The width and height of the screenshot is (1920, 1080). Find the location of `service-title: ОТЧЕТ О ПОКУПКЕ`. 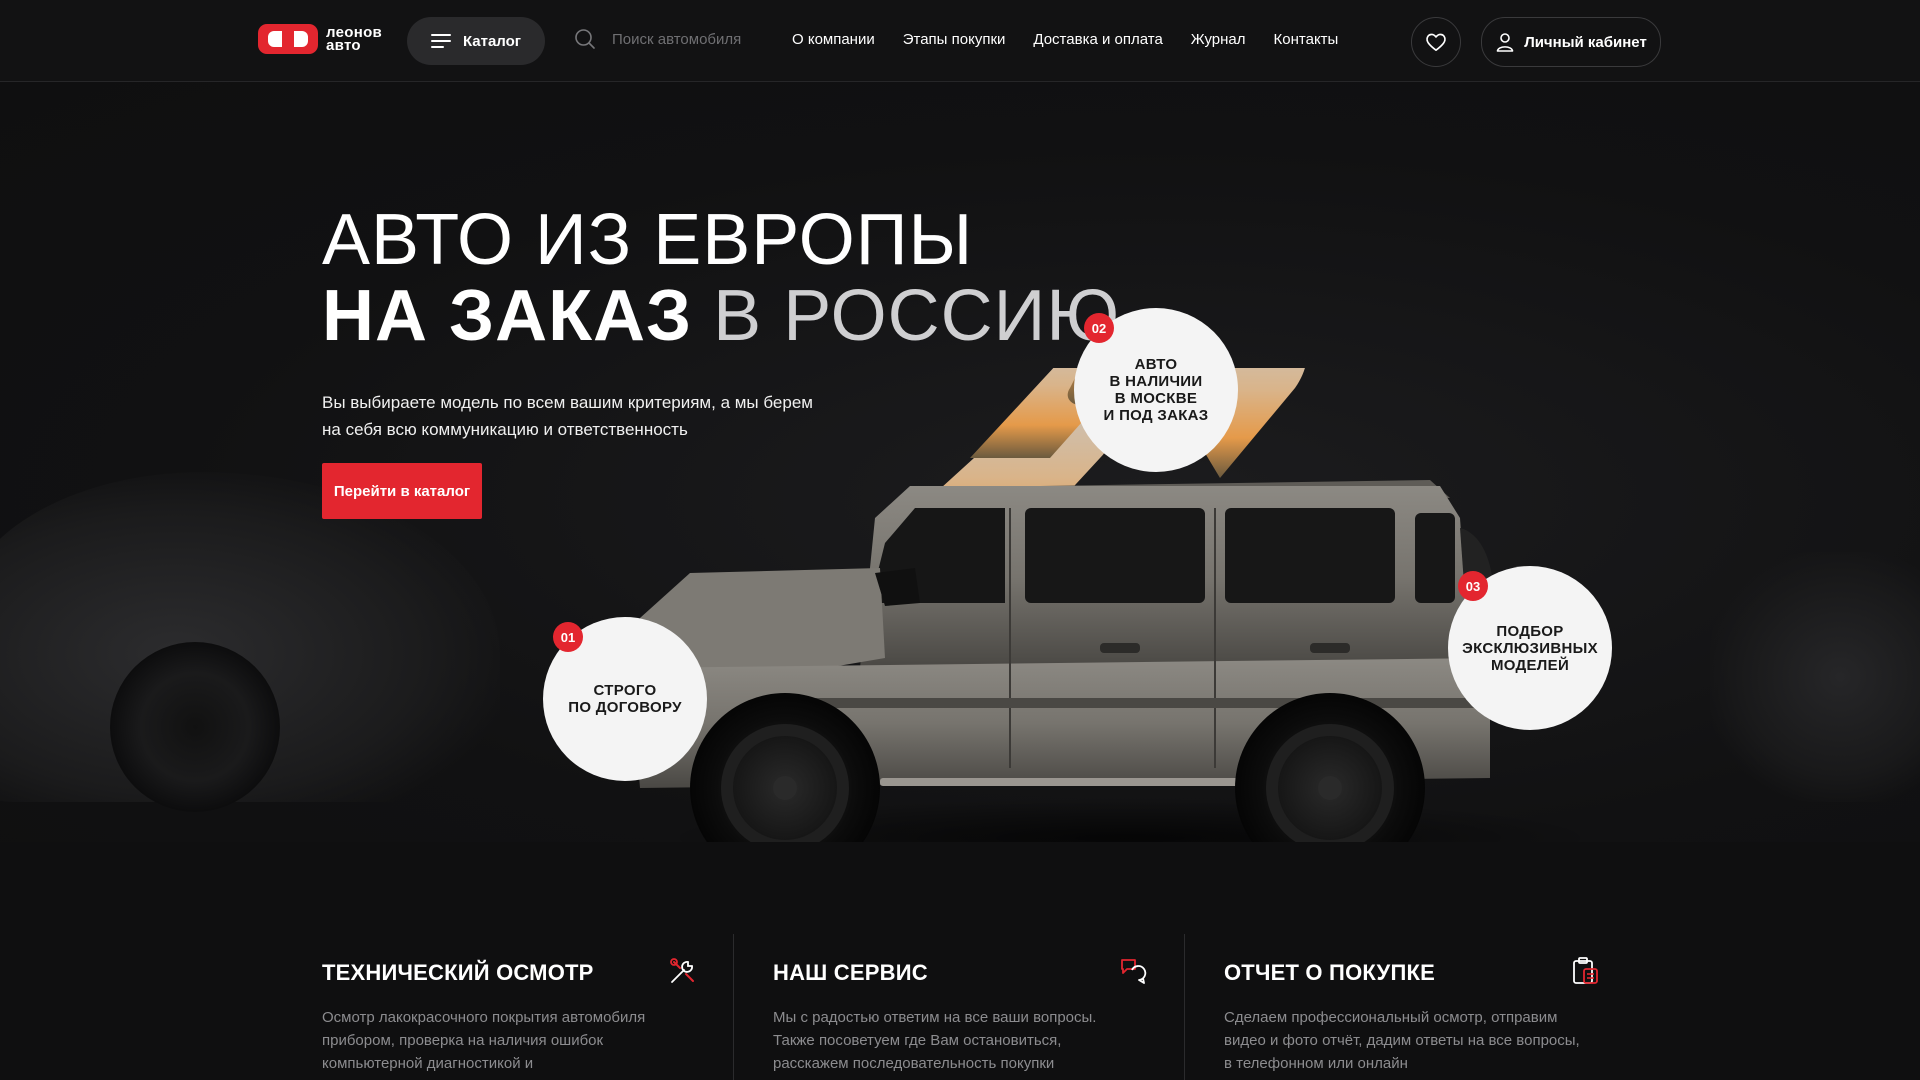

service-title: ОТЧЕТ О ПОКУПКЕ is located at coordinates (1329, 972).